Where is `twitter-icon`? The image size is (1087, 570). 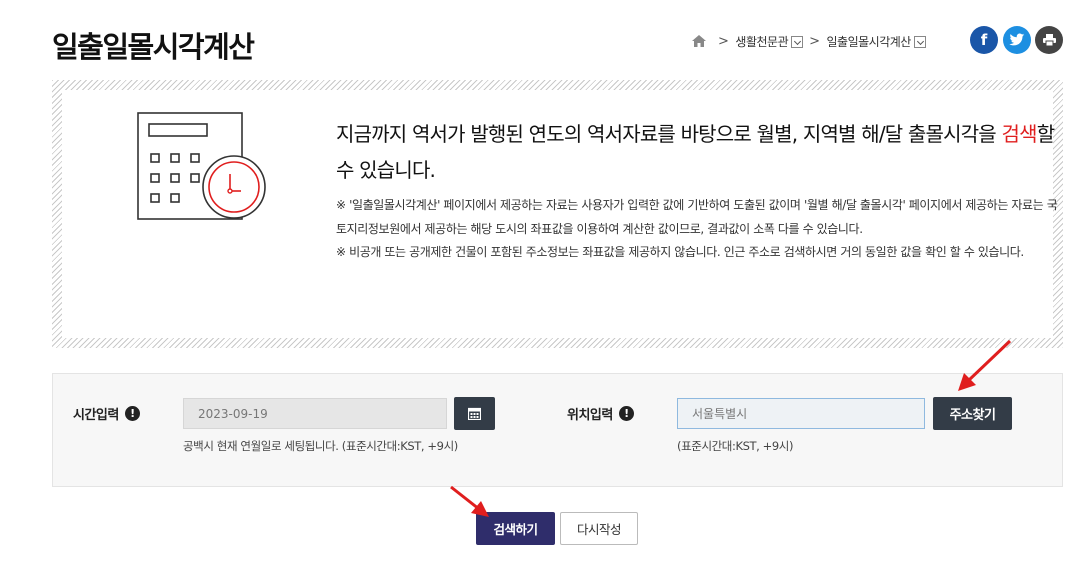
twitter-icon is located at coordinates (1017, 39).